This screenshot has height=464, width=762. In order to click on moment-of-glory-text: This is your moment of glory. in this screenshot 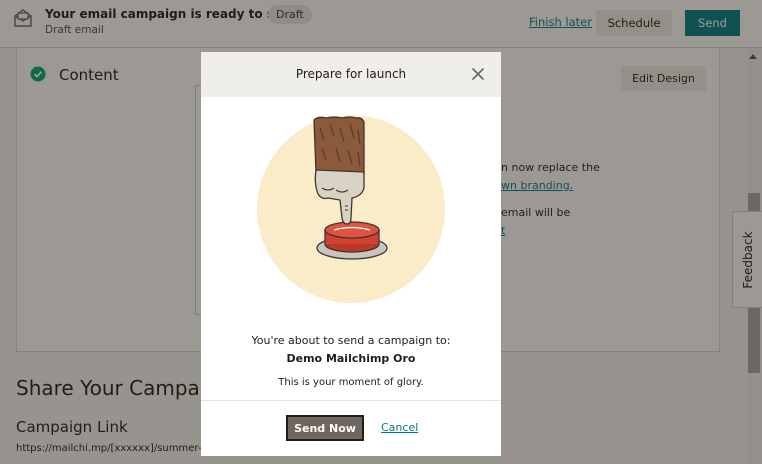, I will do `click(351, 382)`.